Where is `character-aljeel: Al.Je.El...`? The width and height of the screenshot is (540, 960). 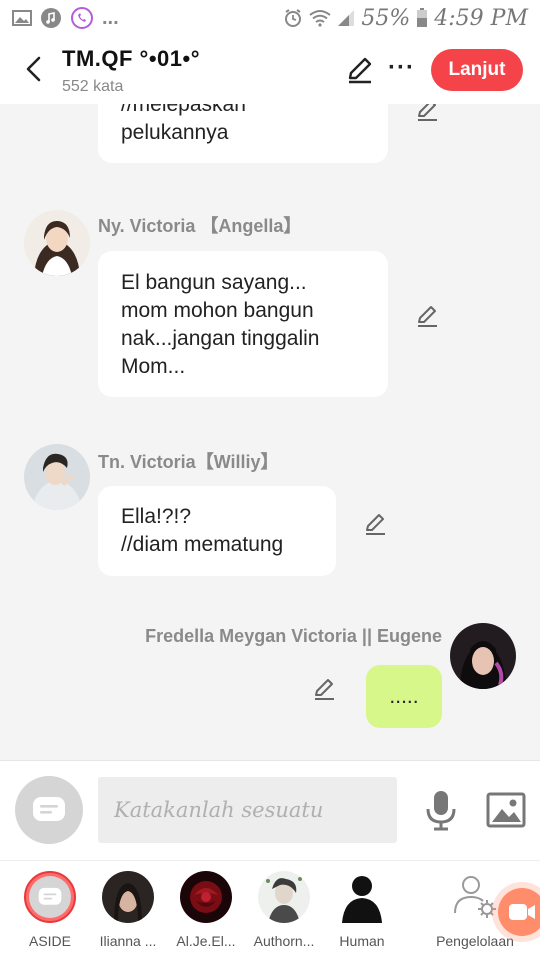
character-aljeel: Al.Je.El... is located at coordinates (206, 910).